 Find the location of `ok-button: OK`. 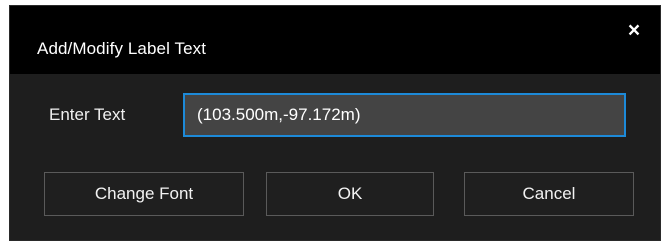

ok-button: OK is located at coordinates (350, 194).